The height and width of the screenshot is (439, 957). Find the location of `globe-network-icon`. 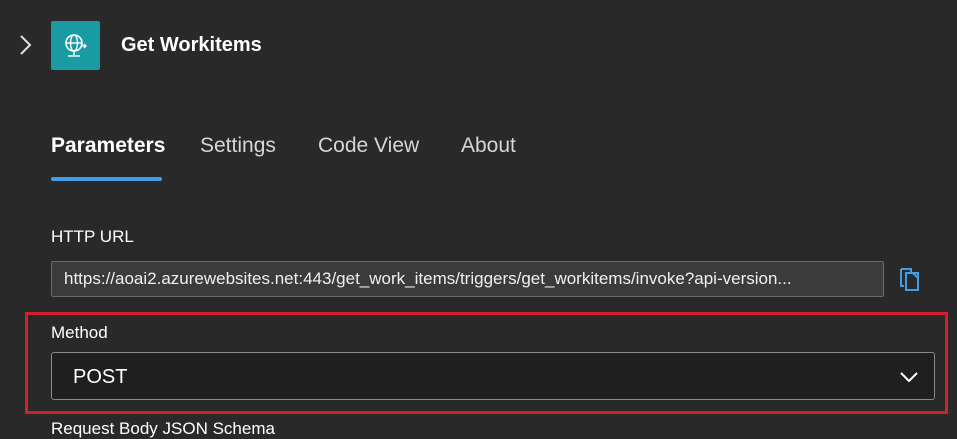

globe-network-icon is located at coordinates (76, 45).